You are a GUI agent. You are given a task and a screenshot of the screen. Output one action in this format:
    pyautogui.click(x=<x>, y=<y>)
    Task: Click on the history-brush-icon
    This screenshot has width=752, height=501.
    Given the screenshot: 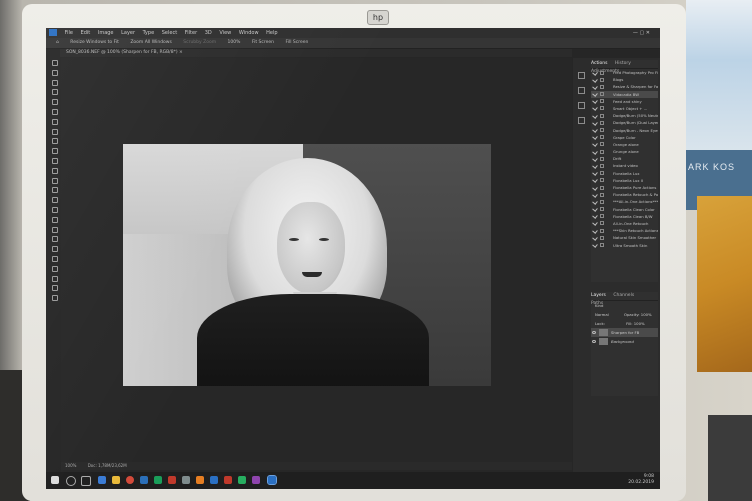 What is the action you would take?
    pyautogui.click(x=55, y=160)
    